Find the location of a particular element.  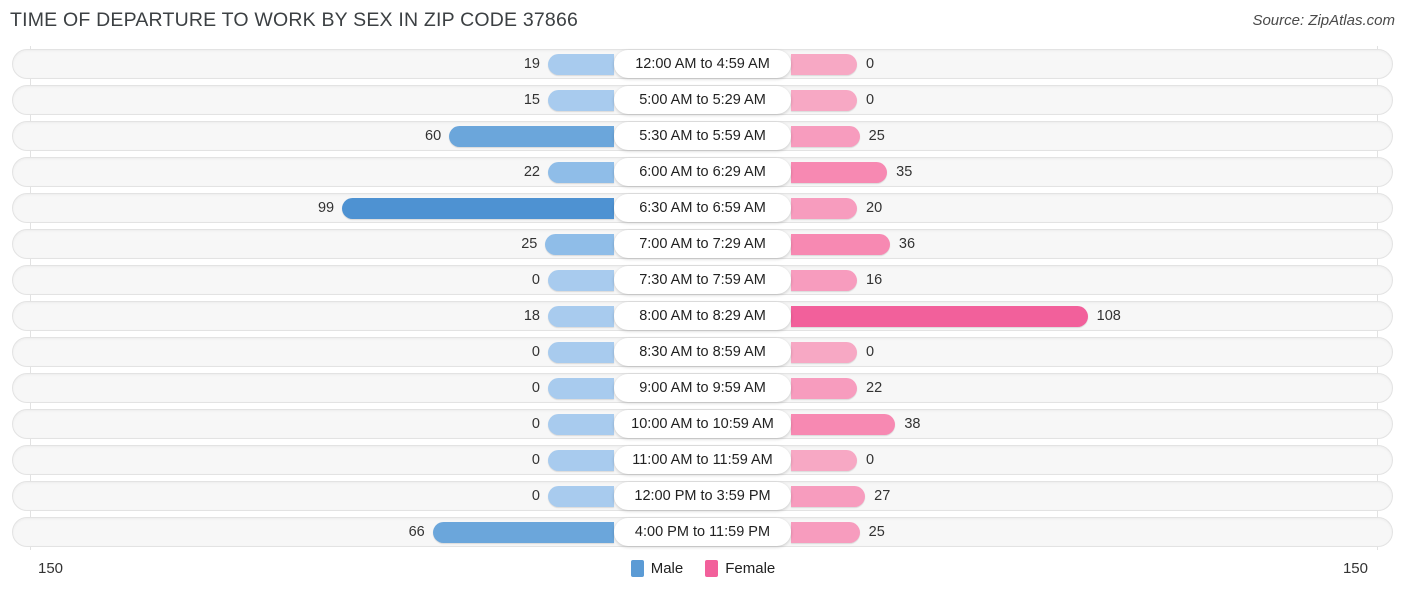

table-row: 0 0 8:30 AM to 8:59 AM is located at coordinates (703, 352).